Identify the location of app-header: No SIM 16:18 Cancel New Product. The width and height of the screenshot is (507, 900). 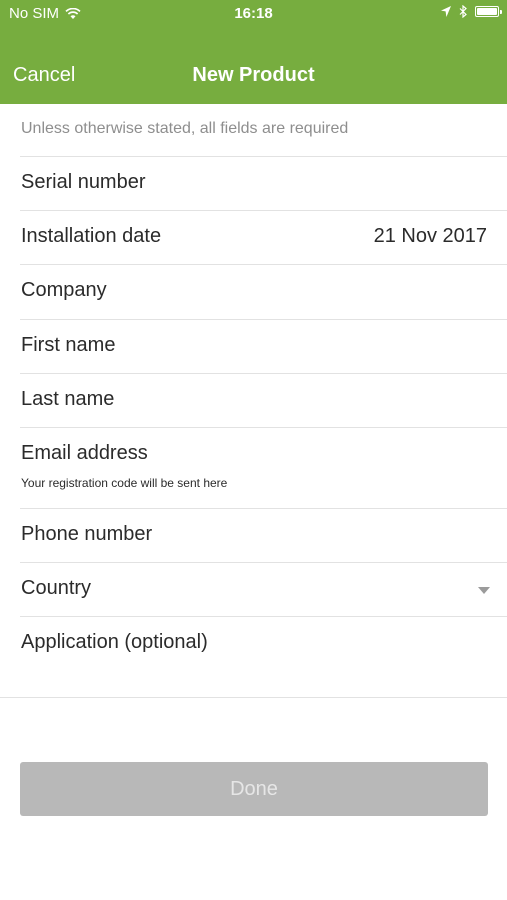
(253, 52).